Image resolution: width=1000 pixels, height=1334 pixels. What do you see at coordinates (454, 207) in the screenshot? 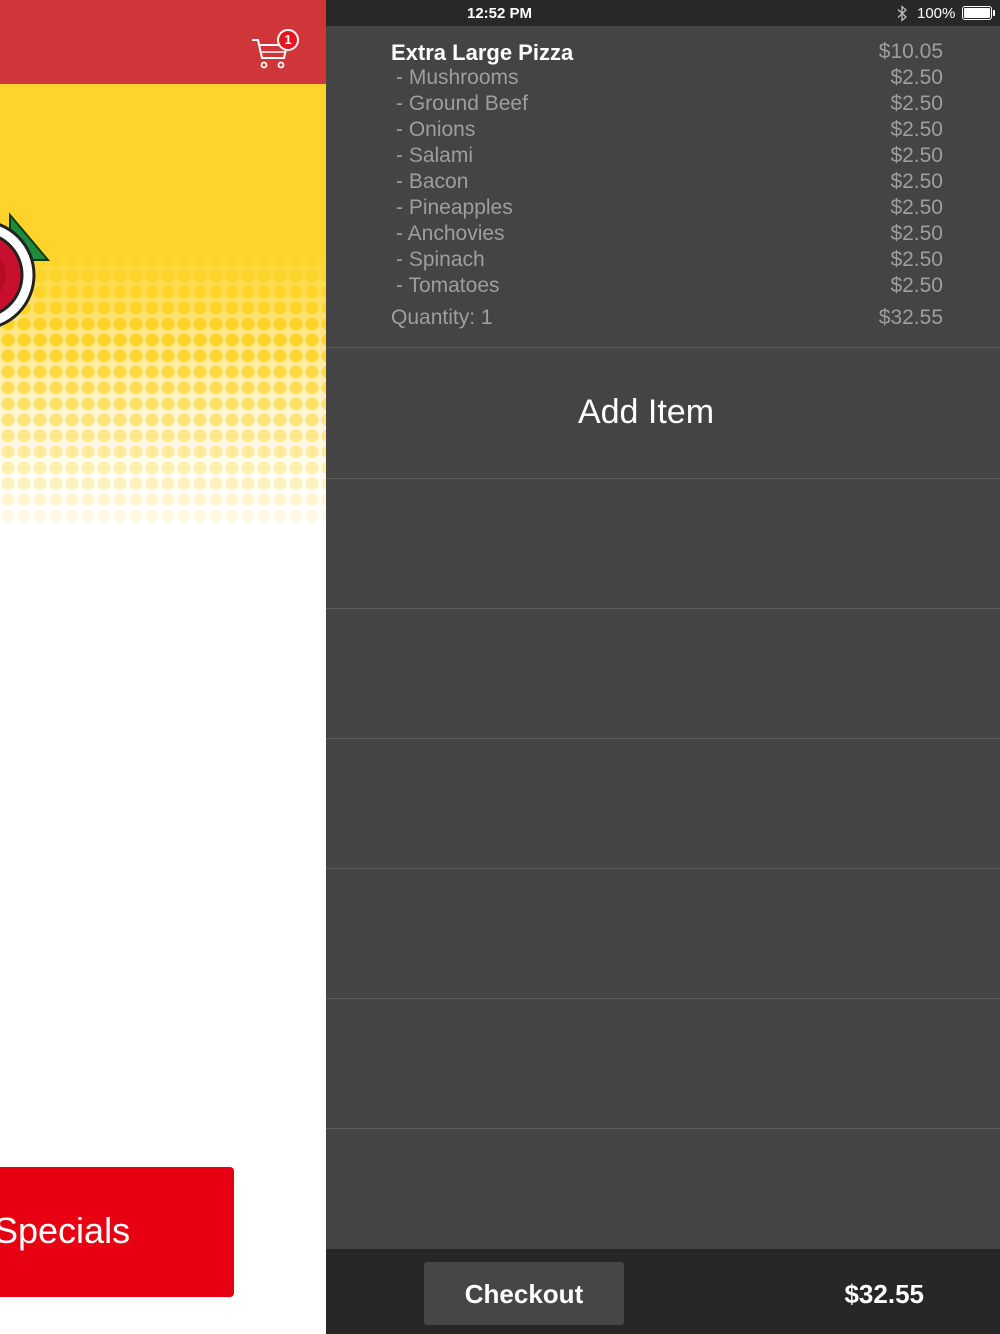
I see `topping-label: - Pineapples` at bounding box center [454, 207].